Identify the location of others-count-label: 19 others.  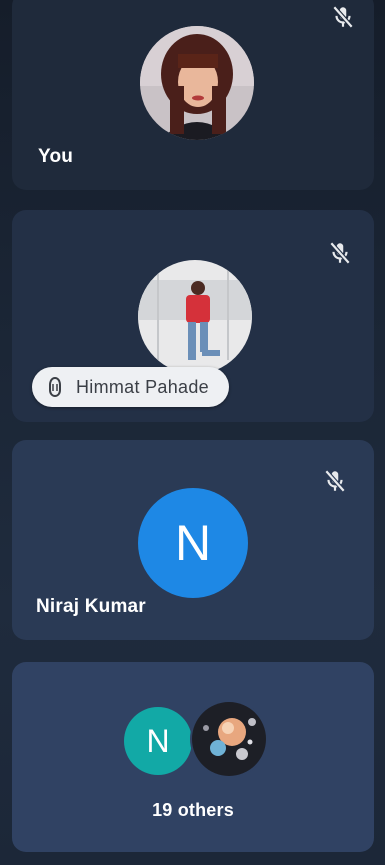
(193, 810).